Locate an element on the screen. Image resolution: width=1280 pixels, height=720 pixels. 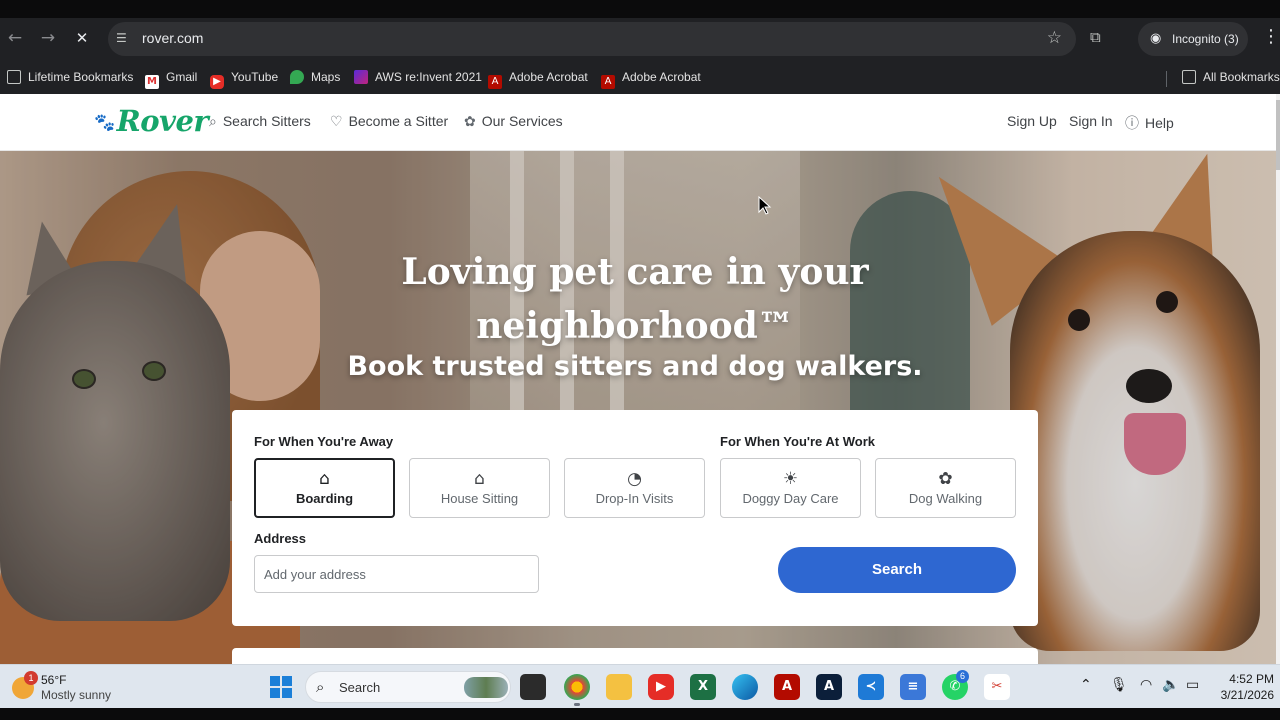
windows-start-icon is located at coordinates (281, 687).